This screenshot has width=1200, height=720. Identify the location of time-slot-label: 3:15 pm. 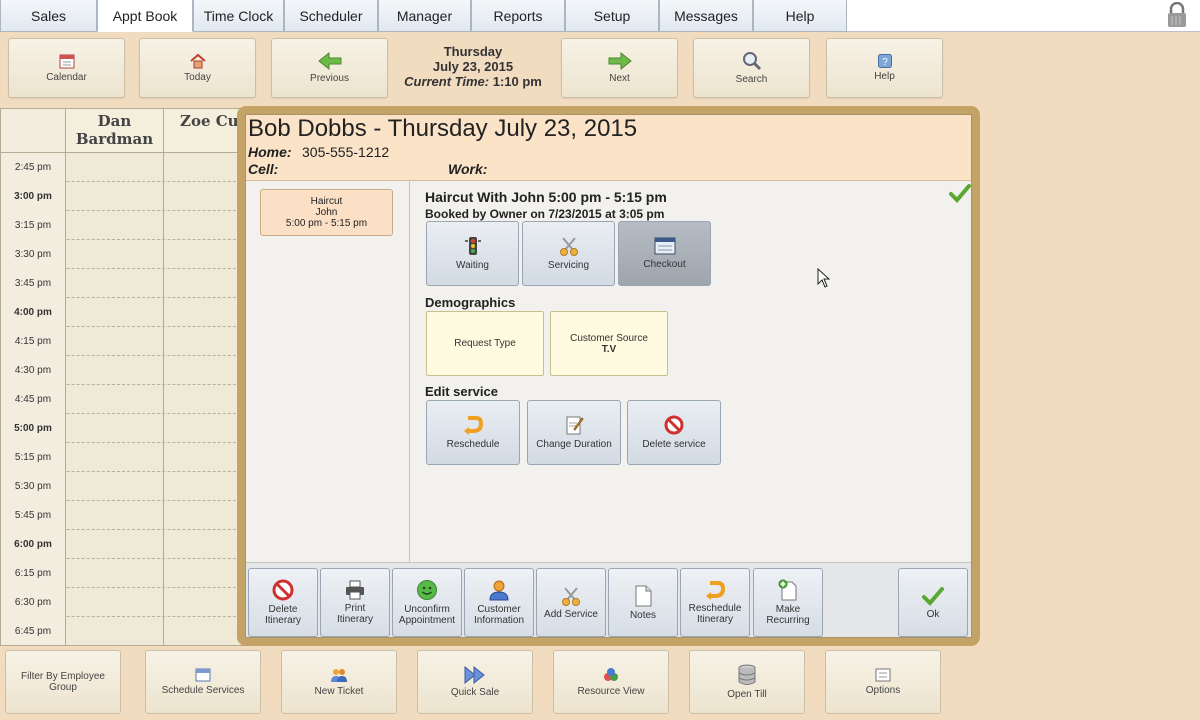
(33, 225).